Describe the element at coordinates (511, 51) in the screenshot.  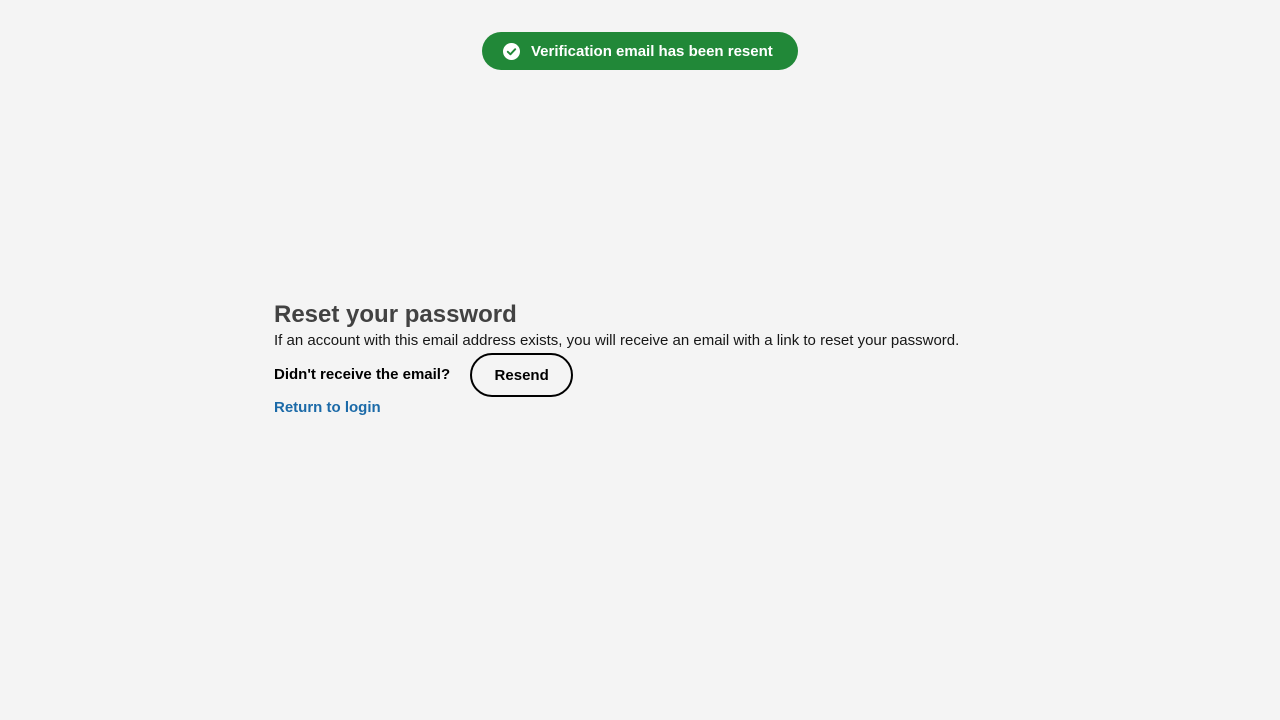
I see `check-circle-icon` at that location.